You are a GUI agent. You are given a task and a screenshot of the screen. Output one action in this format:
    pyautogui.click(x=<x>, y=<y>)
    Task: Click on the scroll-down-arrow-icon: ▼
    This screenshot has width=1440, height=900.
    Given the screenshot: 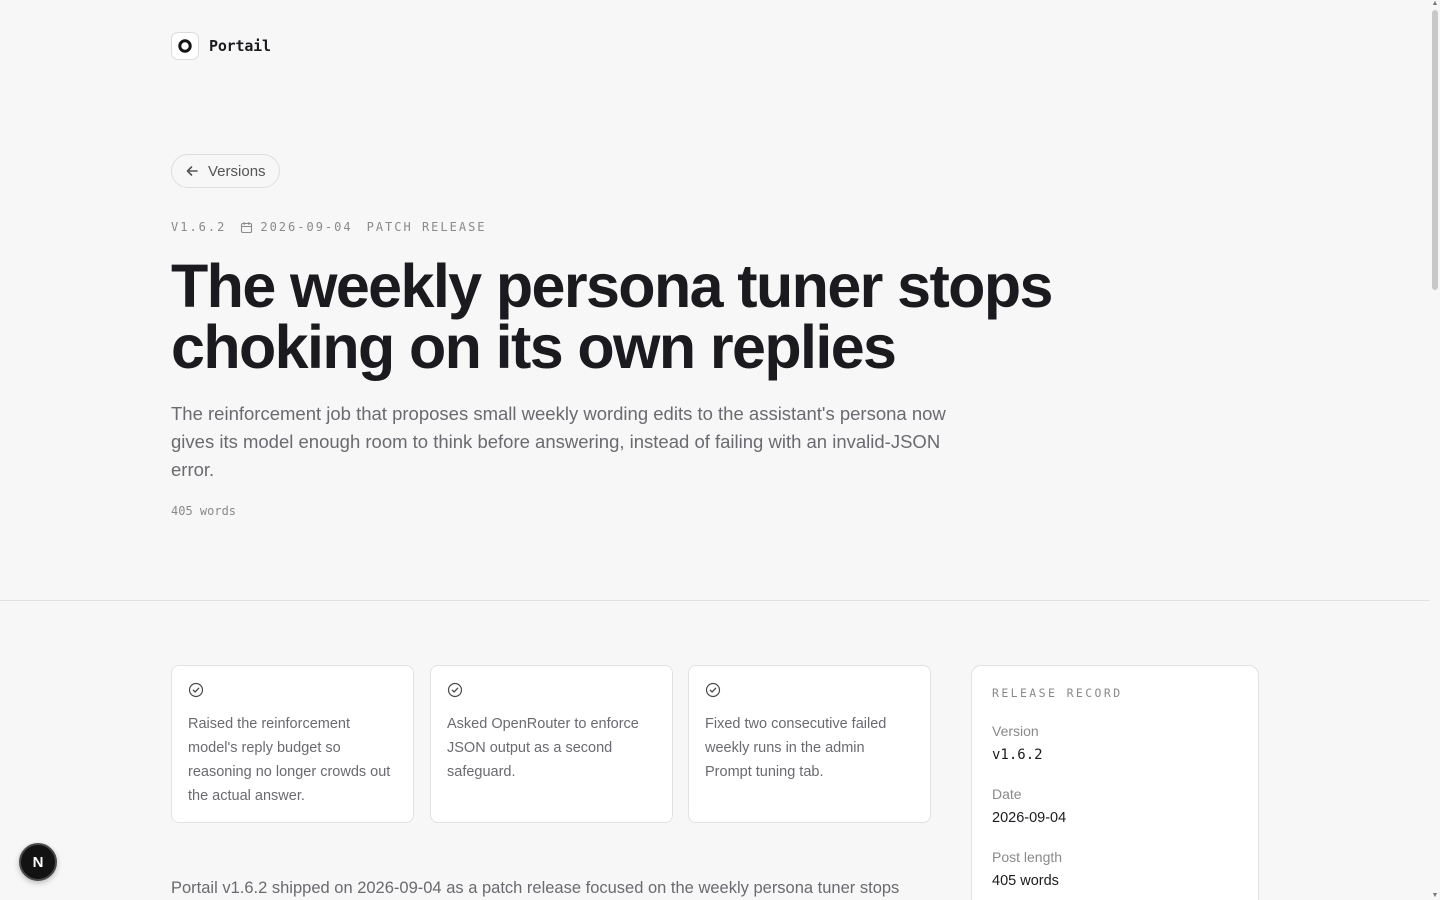 What is the action you would take?
    pyautogui.click(x=1435, y=896)
    